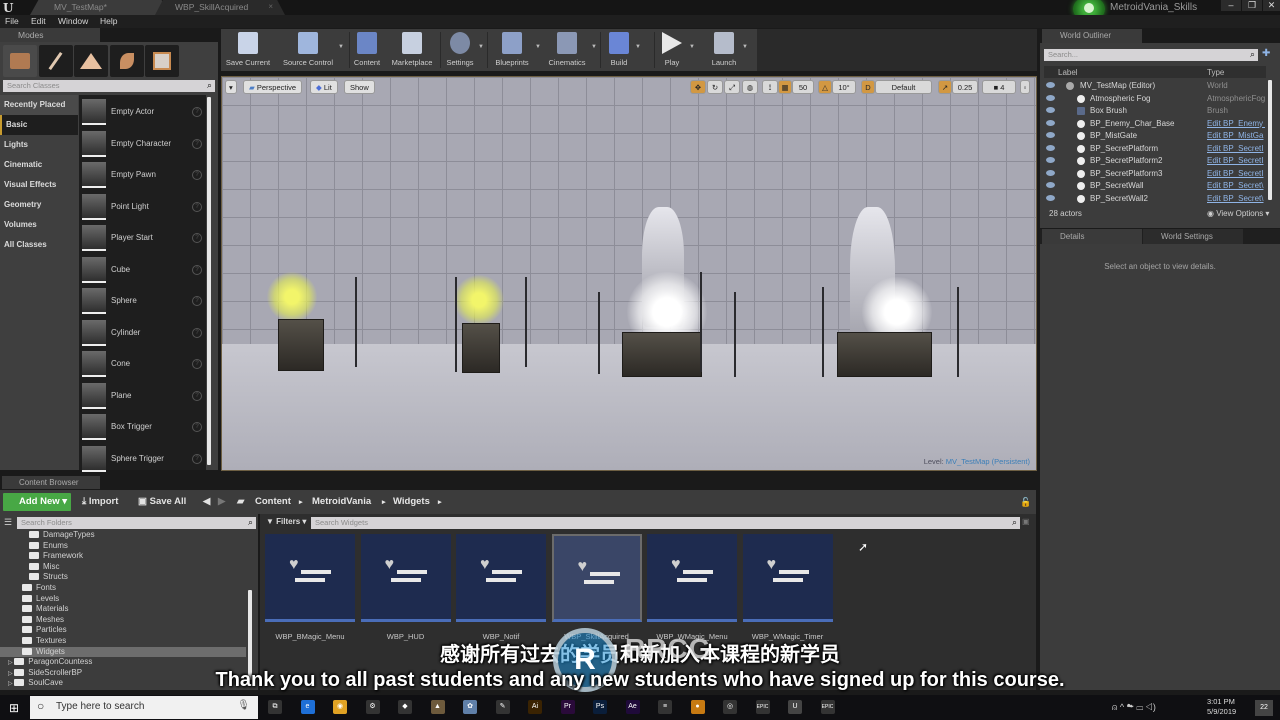 This screenshot has height=720, width=1280. What do you see at coordinates (206, 501) in the screenshot?
I see `back-icon: ◀` at bounding box center [206, 501].